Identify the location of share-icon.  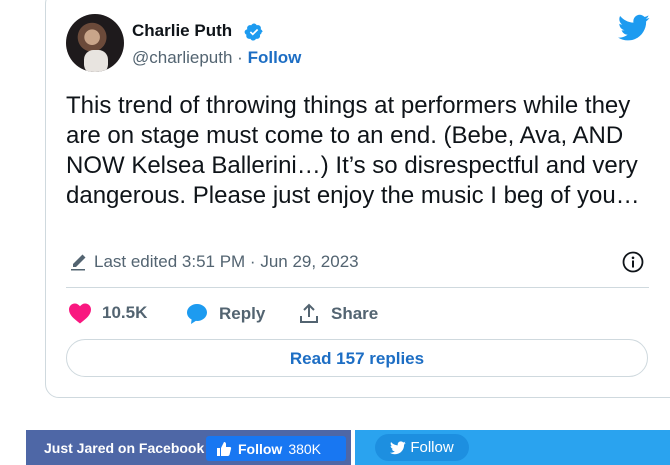
(309, 313).